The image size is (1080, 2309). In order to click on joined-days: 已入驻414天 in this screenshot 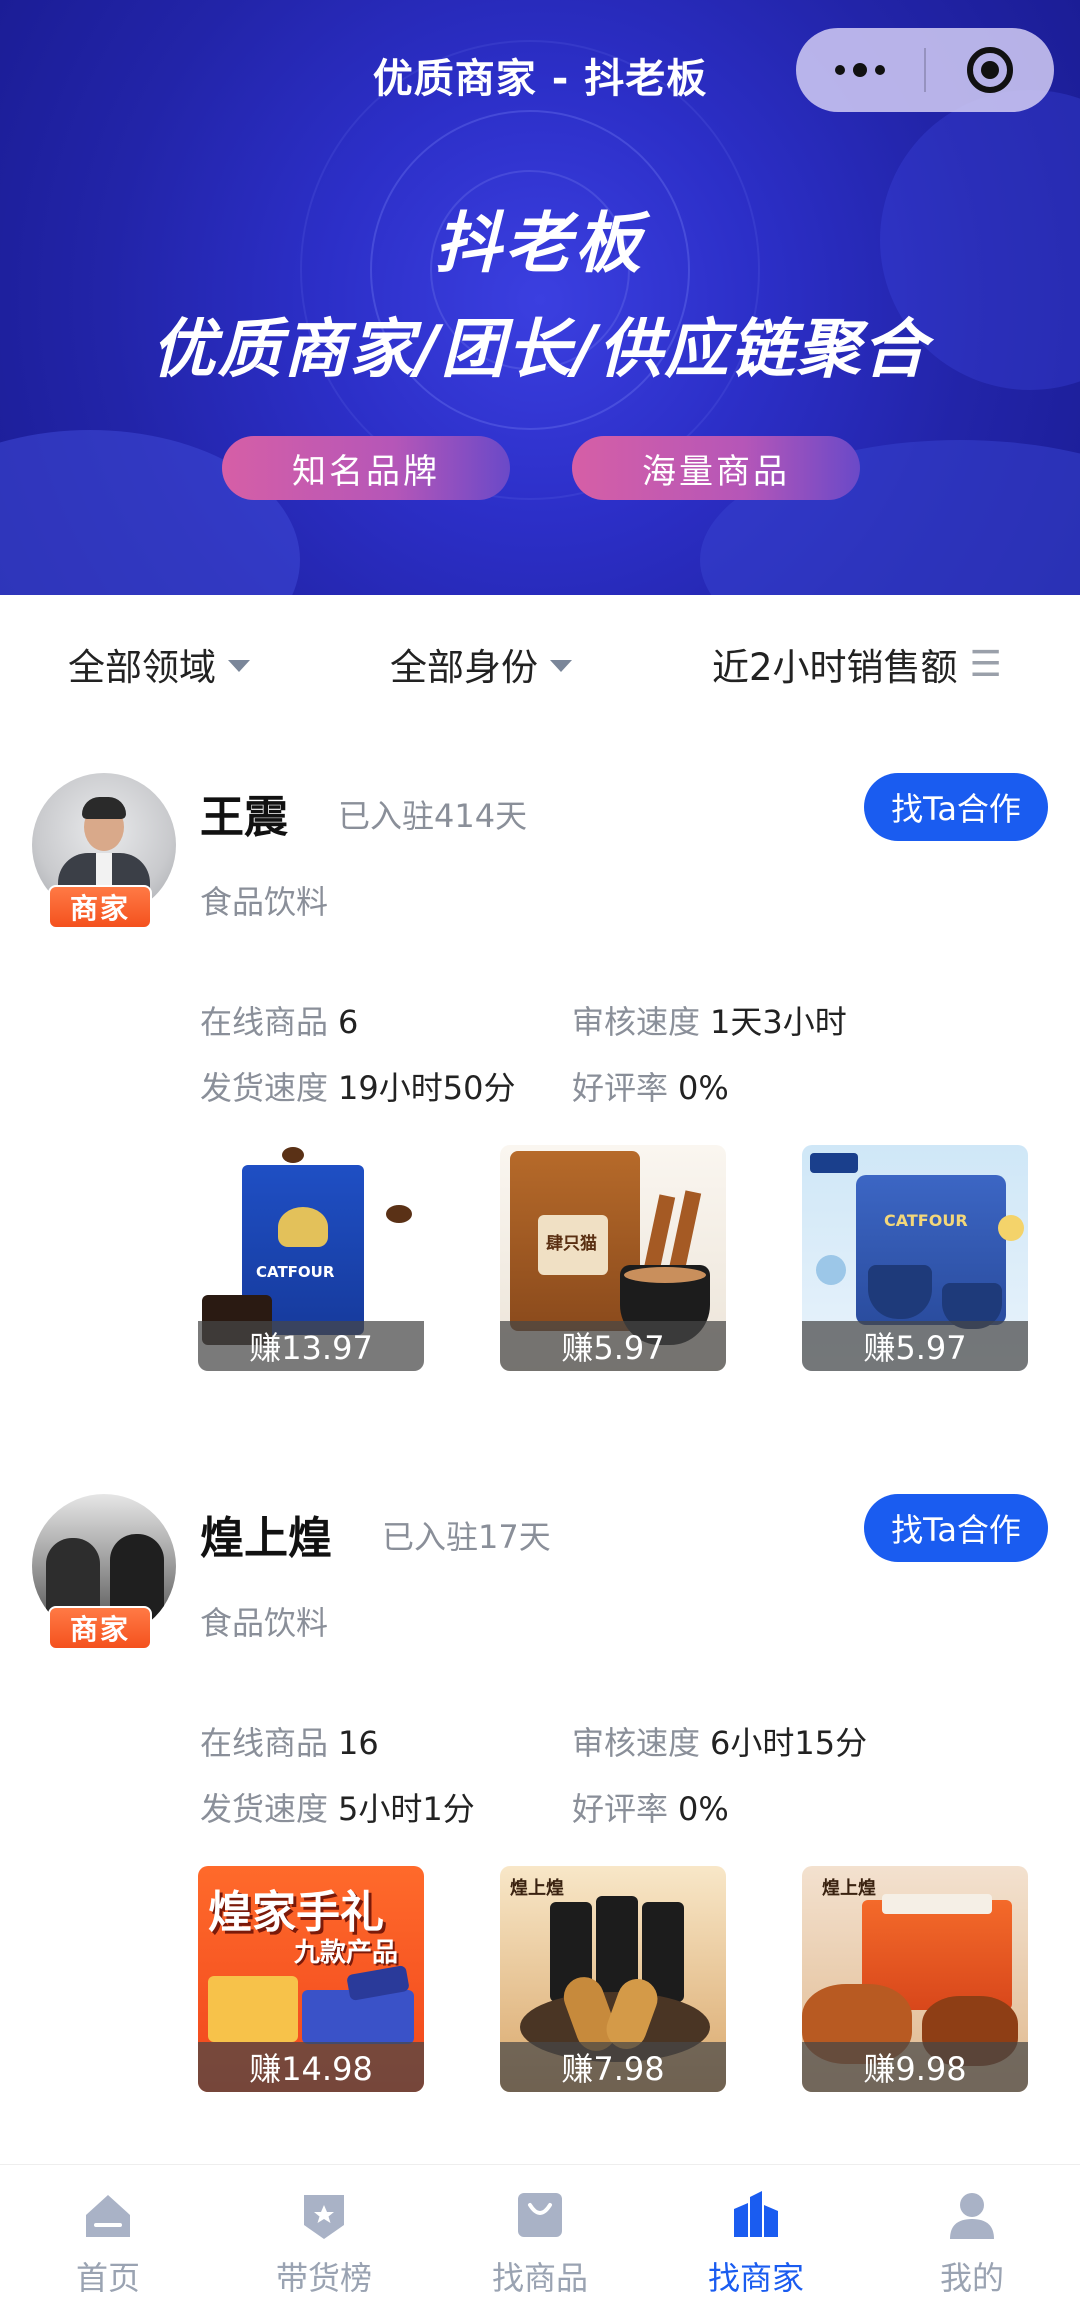, I will do `click(433, 816)`.